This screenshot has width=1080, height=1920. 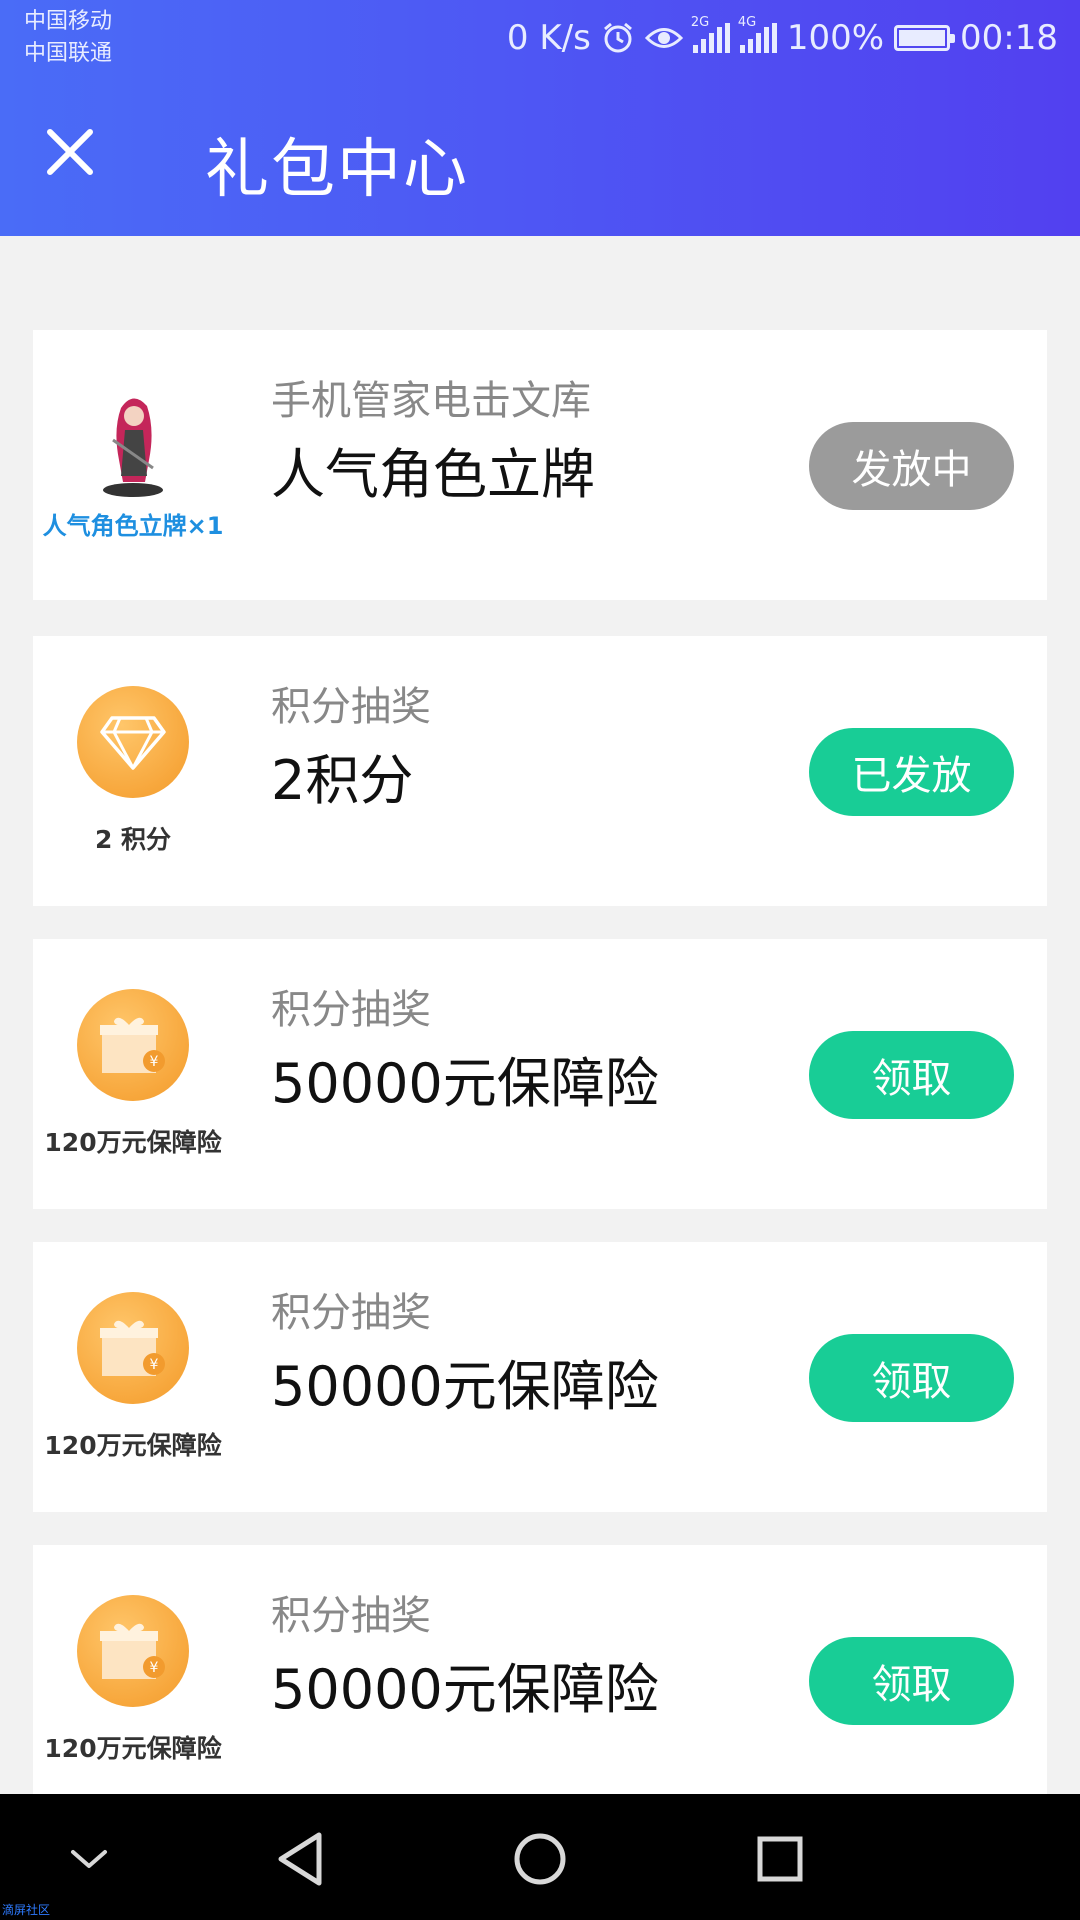 What do you see at coordinates (710, 34) in the screenshot?
I see `signal-sim1-icon: 2G` at bounding box center [710, 34].